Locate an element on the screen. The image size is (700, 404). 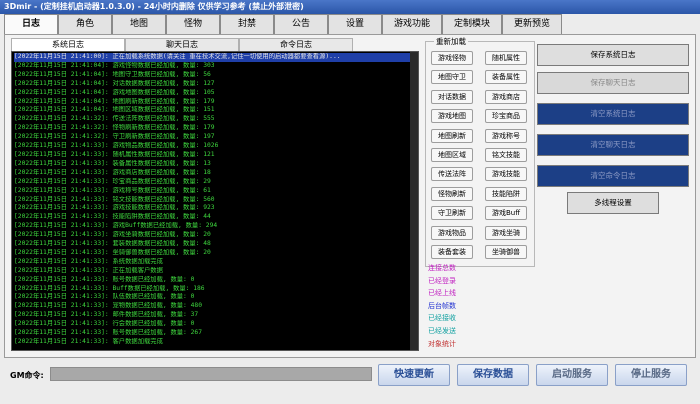
main-tabs: 日志 角色 地图 怪物 封禁 公告 设置 游戏功能 定制模块 更新预览 is located at coordinates (283, 24).